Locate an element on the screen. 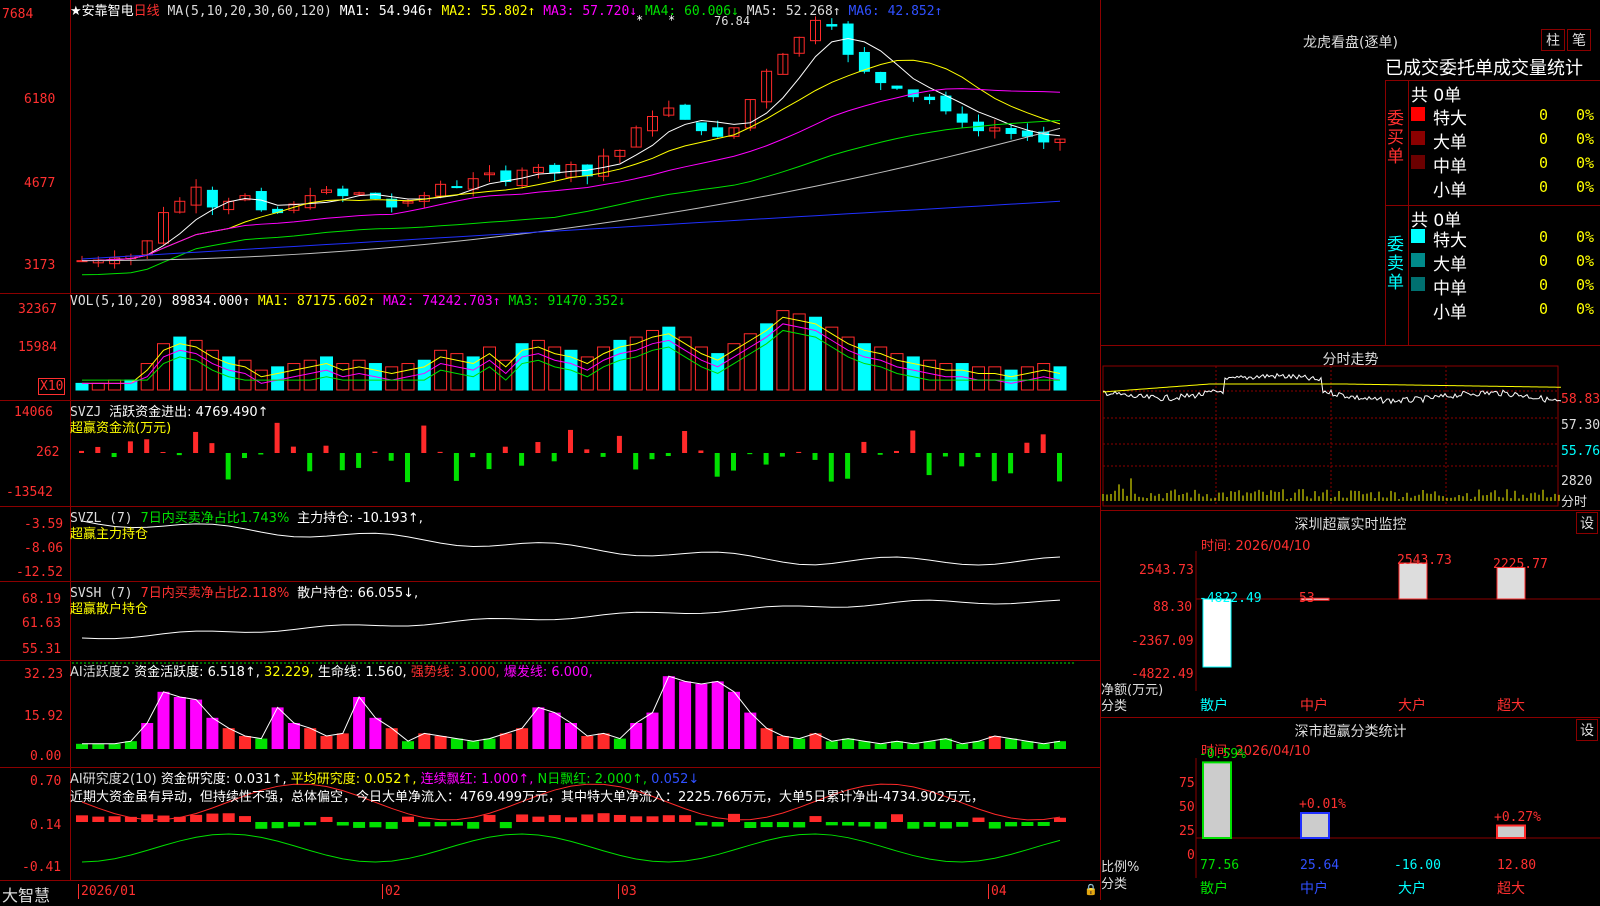  sell-row: 特大 0 0% is located at coordinates (1505, 238).